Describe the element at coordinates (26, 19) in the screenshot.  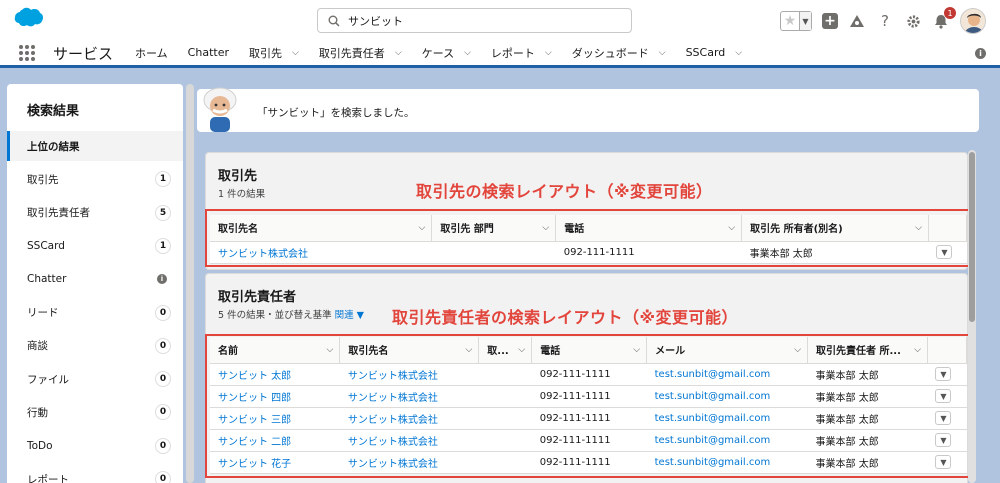
I see `salesforce-logo` at that location.